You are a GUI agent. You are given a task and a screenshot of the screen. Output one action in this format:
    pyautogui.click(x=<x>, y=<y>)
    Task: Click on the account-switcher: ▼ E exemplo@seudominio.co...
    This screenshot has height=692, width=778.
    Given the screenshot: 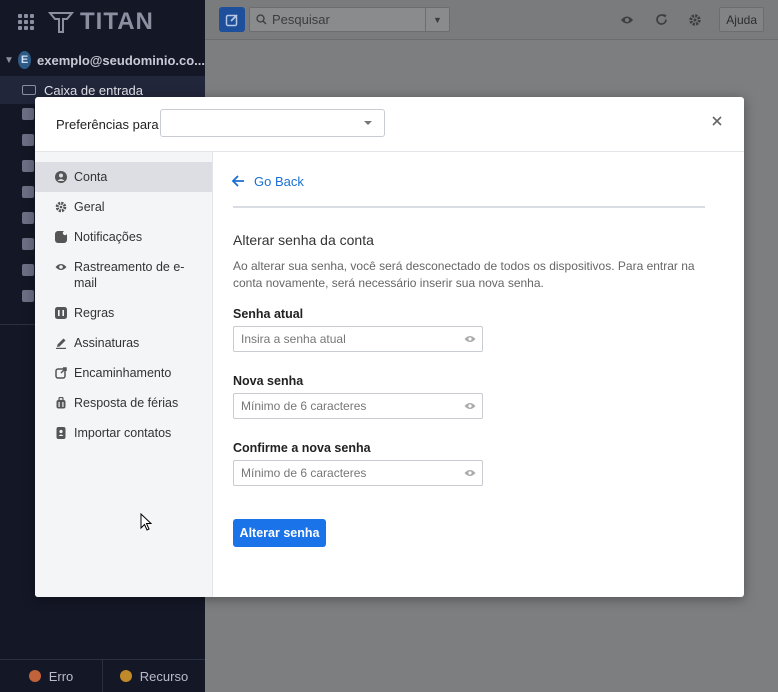 What is the action you would take?
    pyautogui.click(x=102, y=60)
    